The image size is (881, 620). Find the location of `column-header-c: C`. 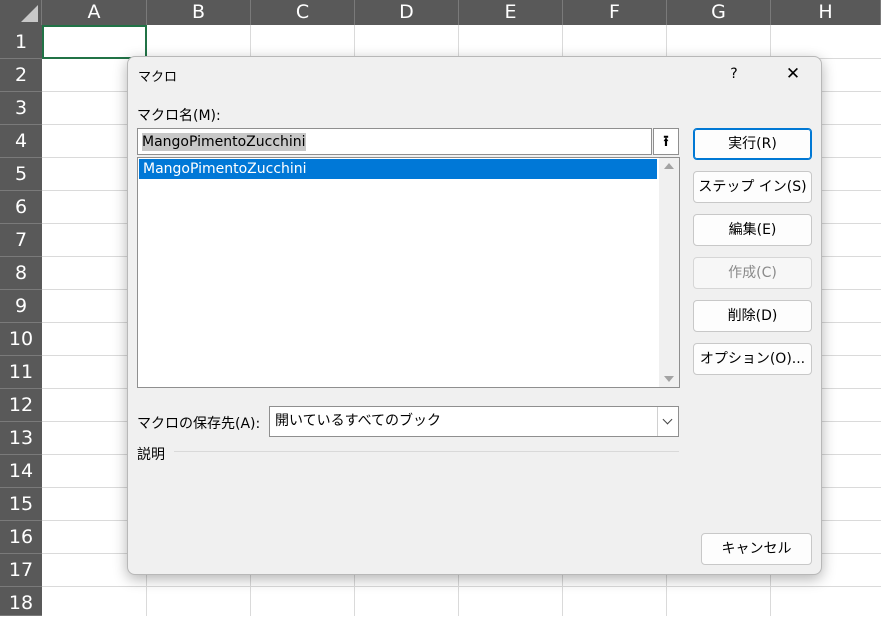

column-header-c: C is located at coordinates (303, 12).